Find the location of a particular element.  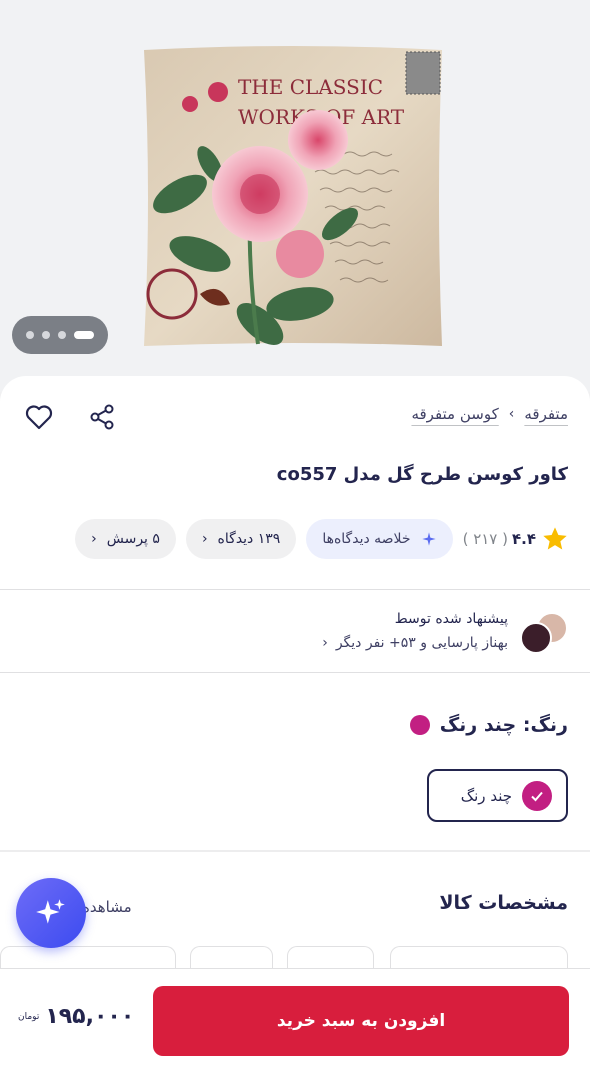

product-title: کاور کوسن طرح گل مدل co557 is located at coordinates (422, 474).